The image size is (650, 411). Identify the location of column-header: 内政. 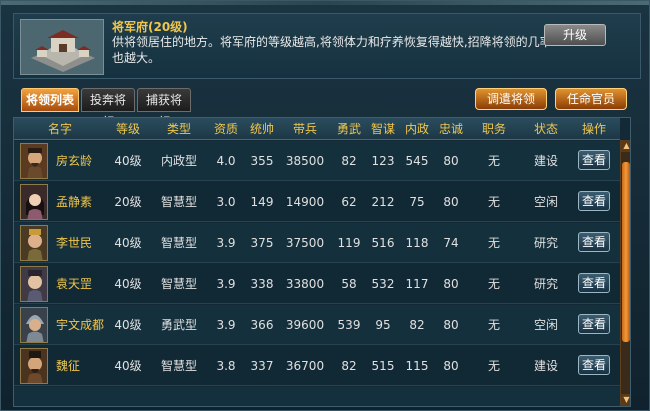
(417, 129).